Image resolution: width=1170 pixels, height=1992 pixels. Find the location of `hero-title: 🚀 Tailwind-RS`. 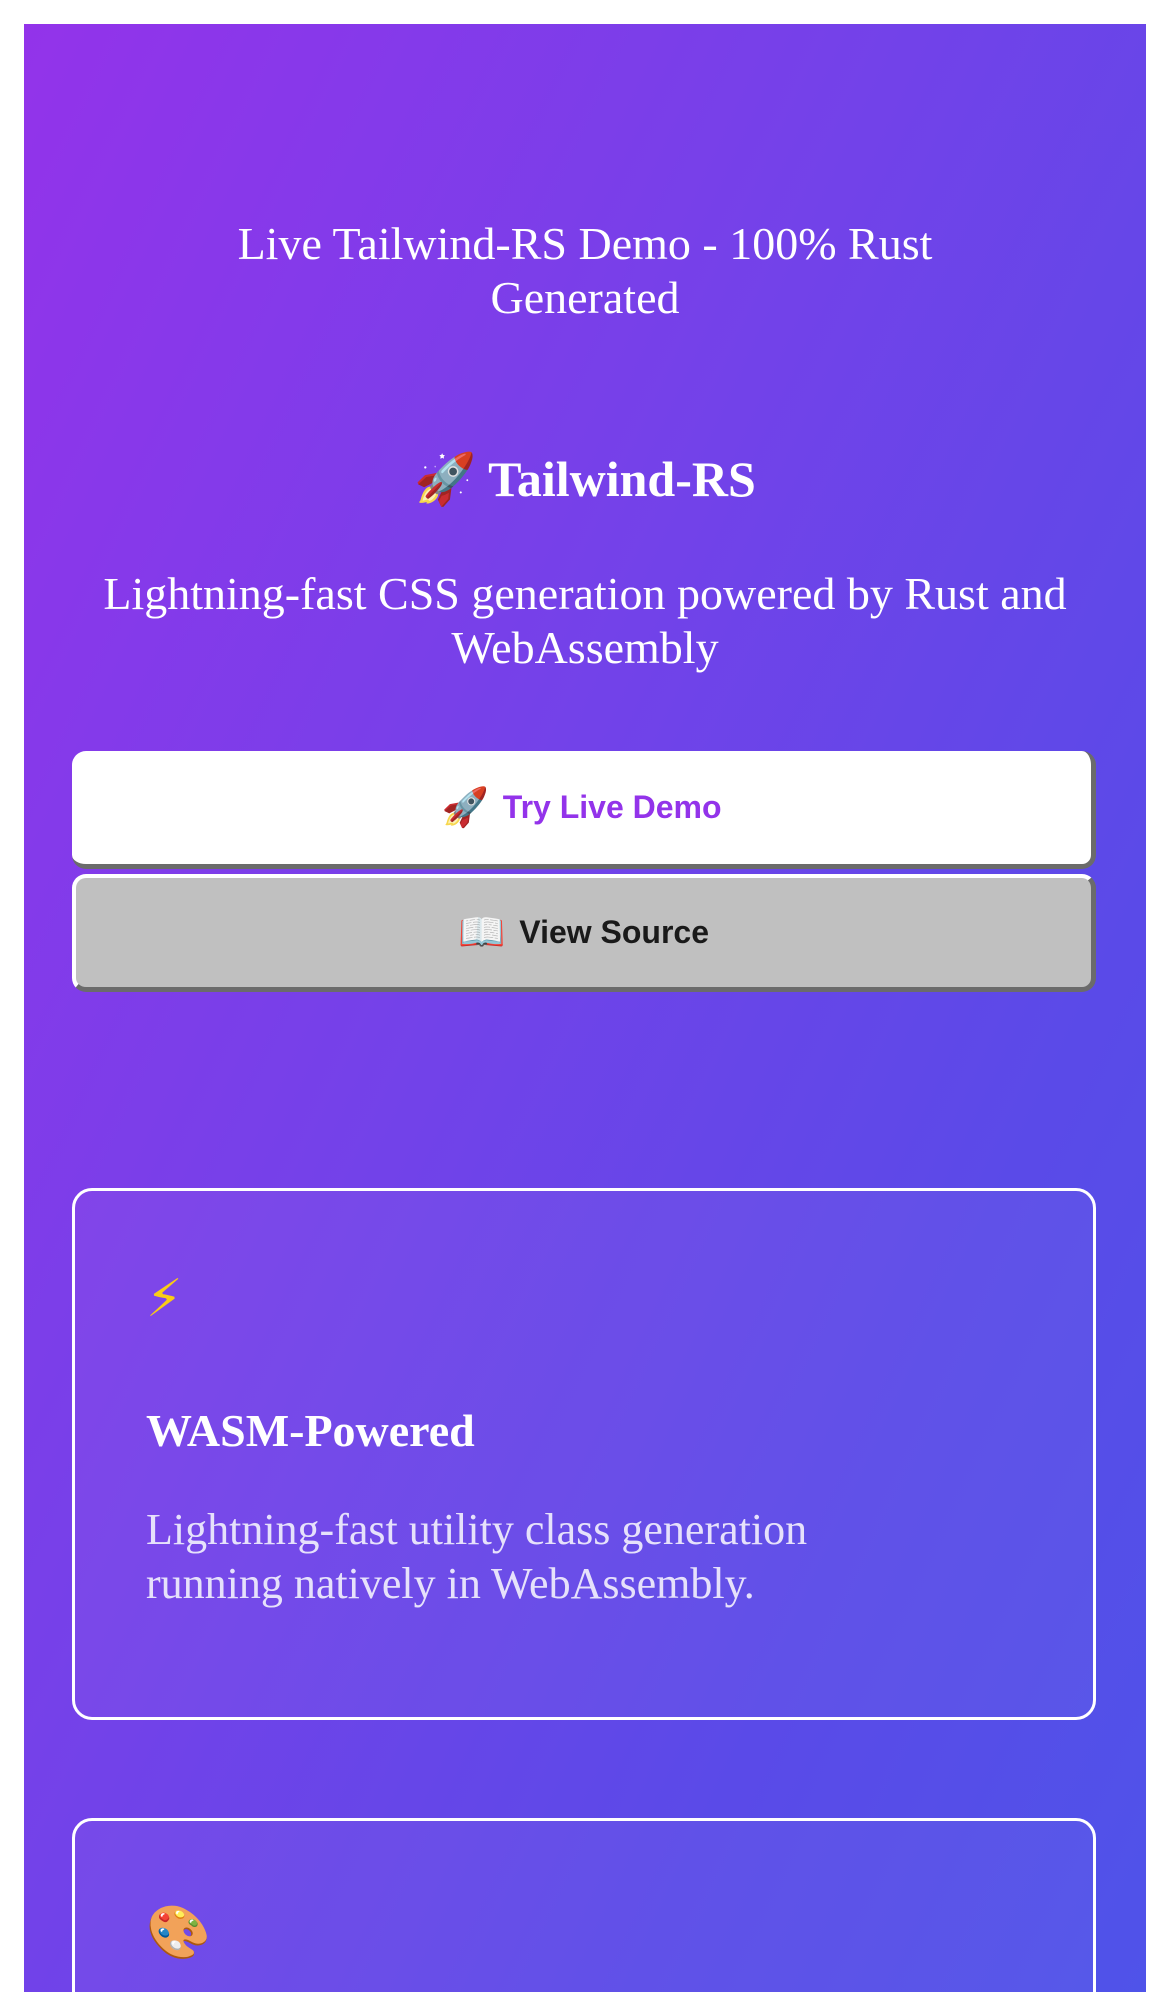

hero-title: 🚀 Tailwind-RS is located at coordinates (585, 479).